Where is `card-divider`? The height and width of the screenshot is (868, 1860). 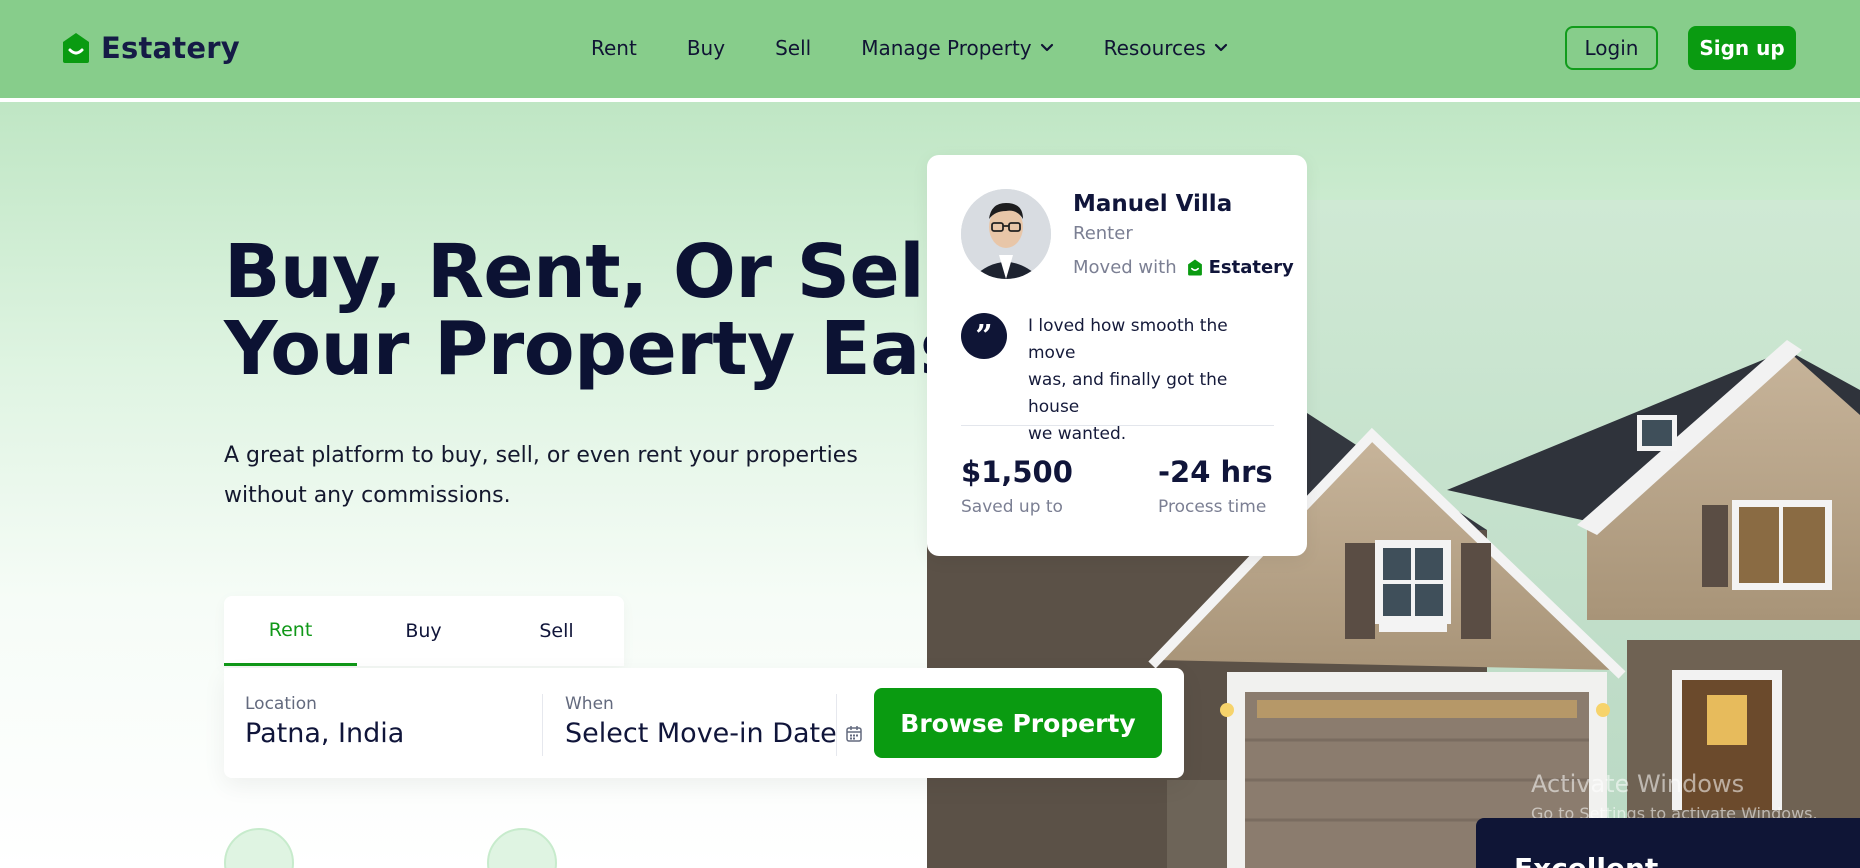 card-divider is located at coordinates (1117, 425).